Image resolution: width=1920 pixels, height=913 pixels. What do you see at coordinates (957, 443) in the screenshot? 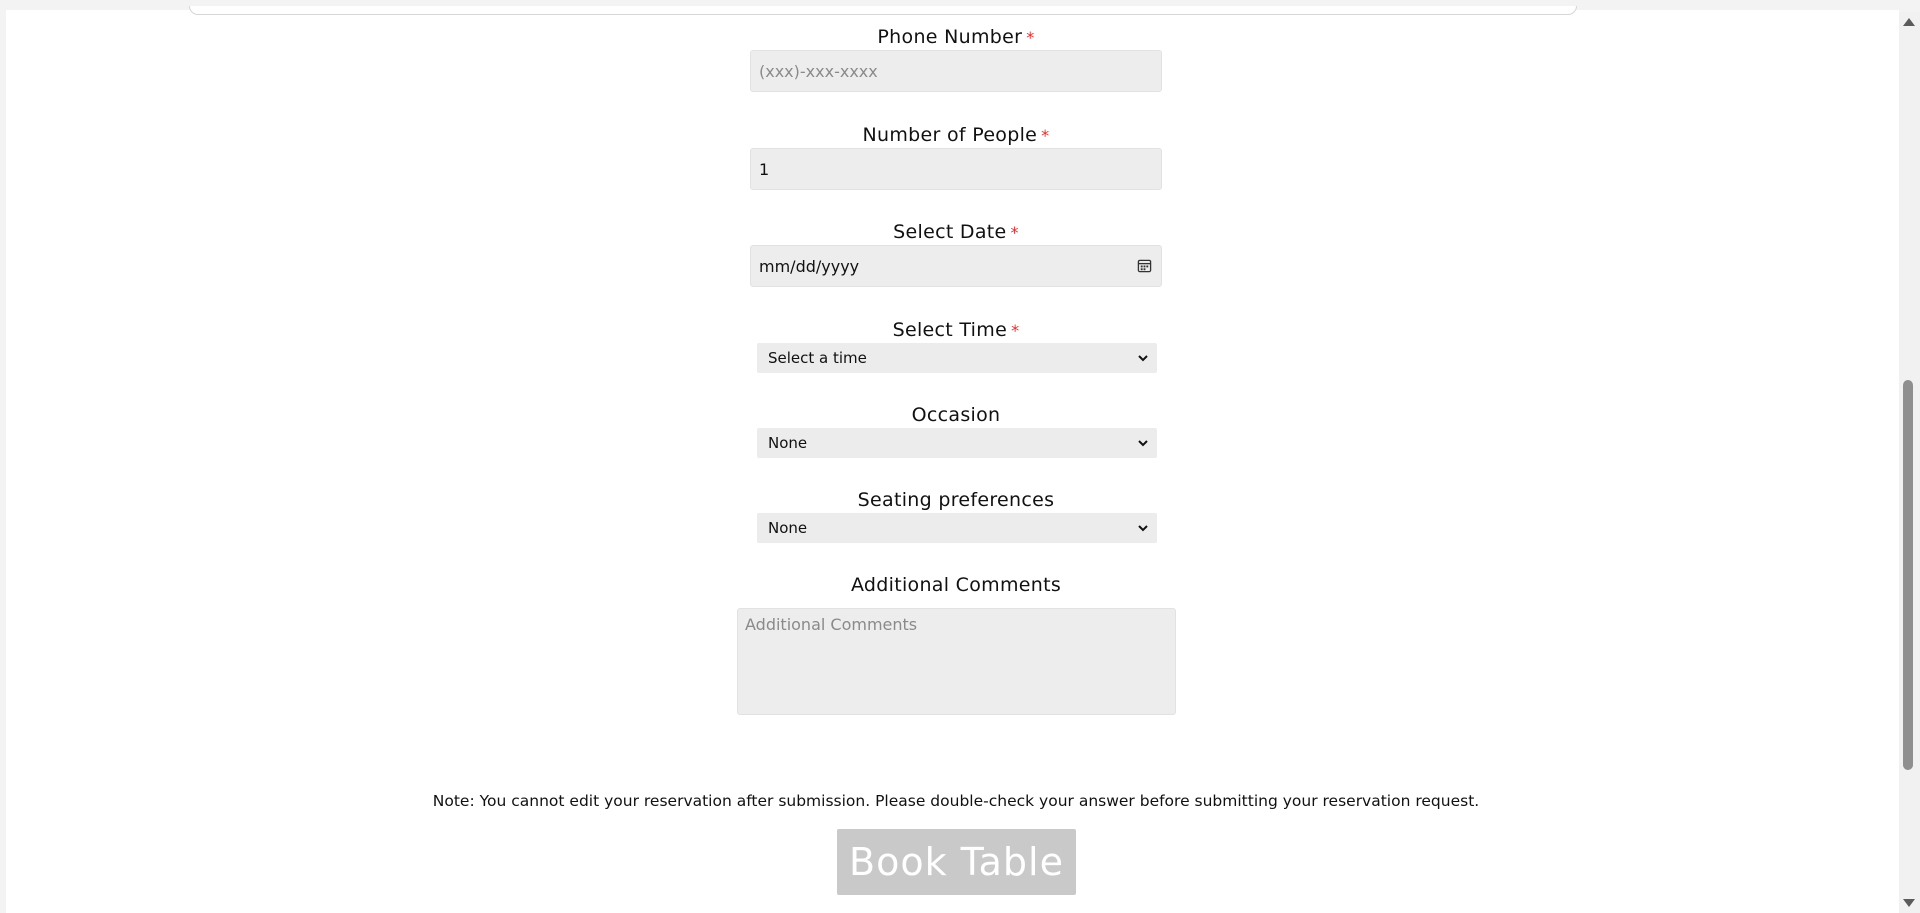
I see `occasion-select: None` at bounding box center [957, 443].